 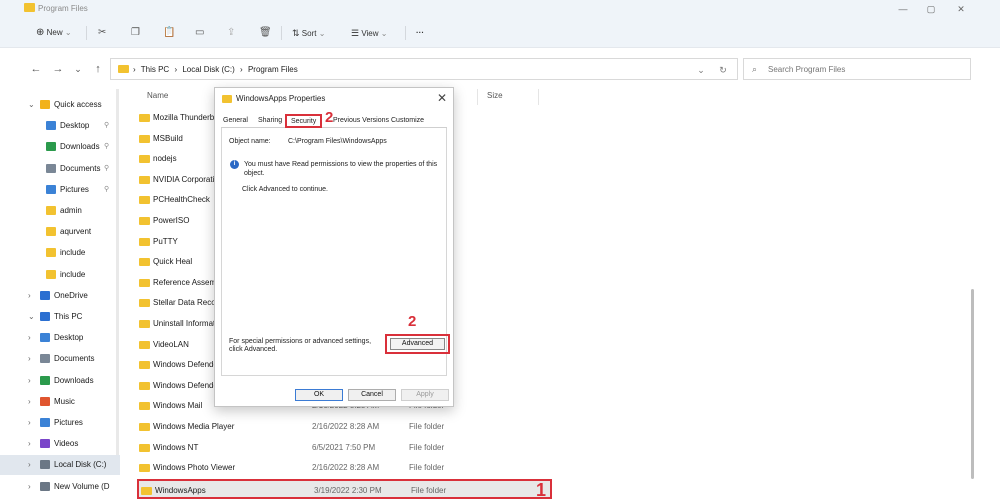 I want to click on sidebar-item: › Pictures, so click(x=60, y=423).